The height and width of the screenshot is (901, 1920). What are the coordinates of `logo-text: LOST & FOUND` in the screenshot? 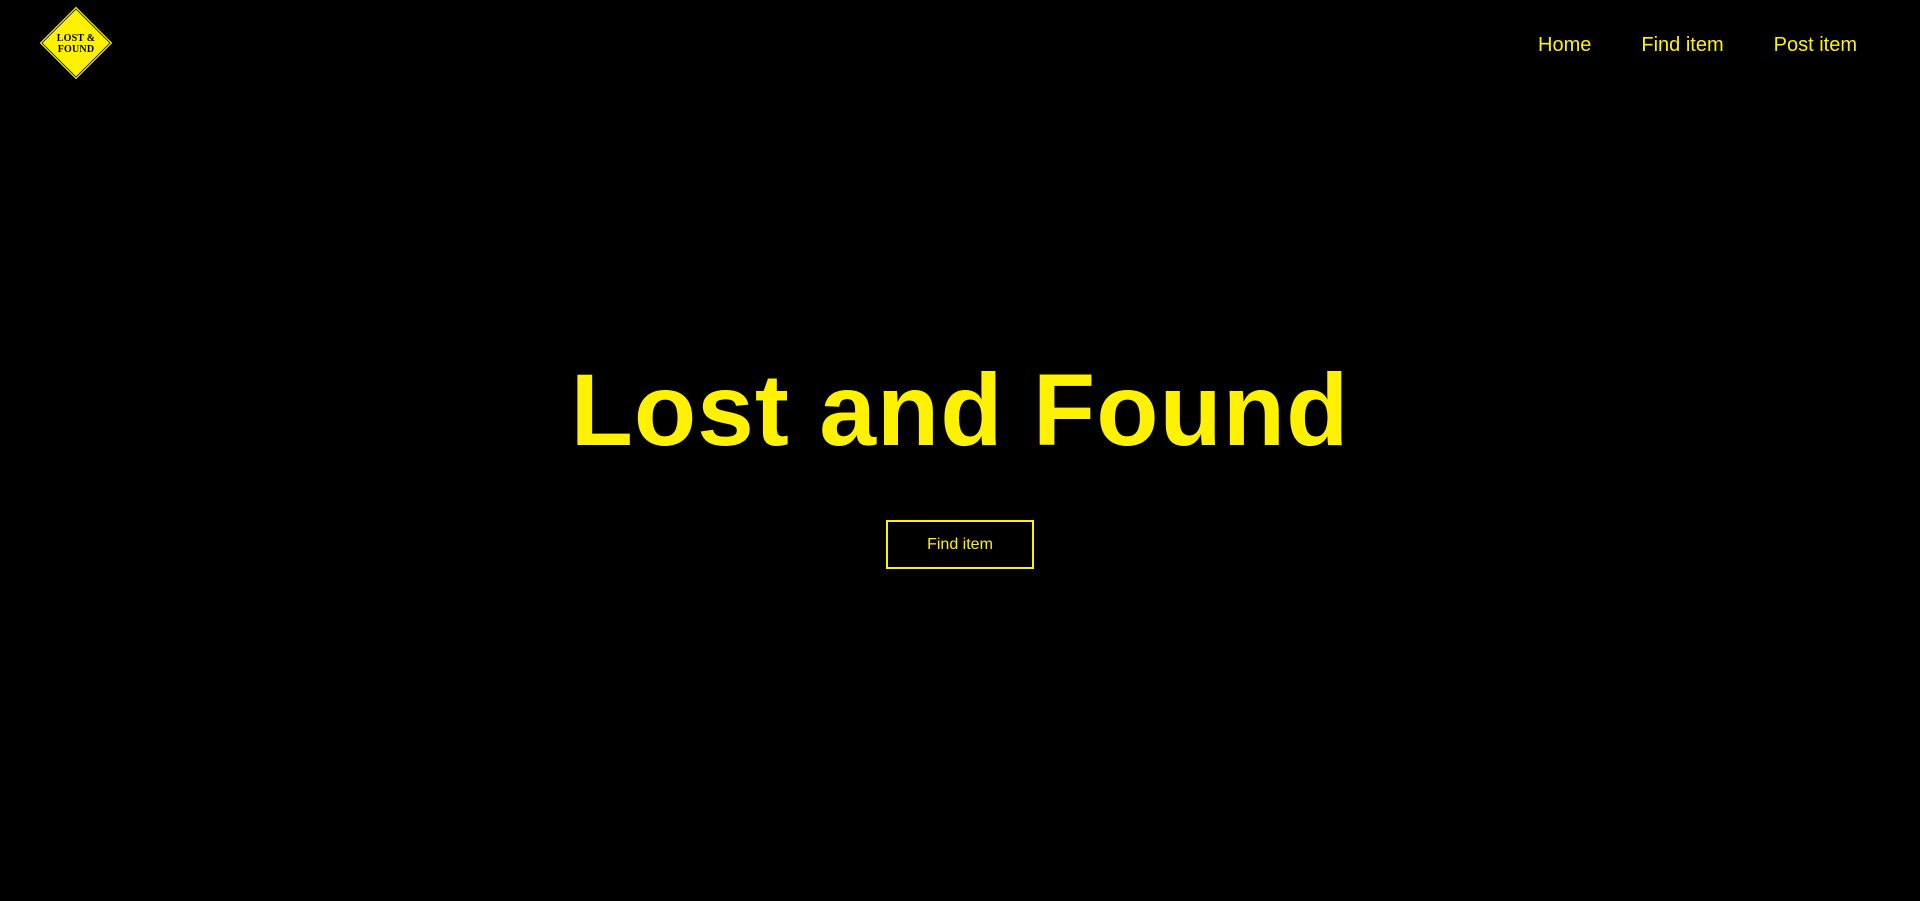 It's located at (76, 44).